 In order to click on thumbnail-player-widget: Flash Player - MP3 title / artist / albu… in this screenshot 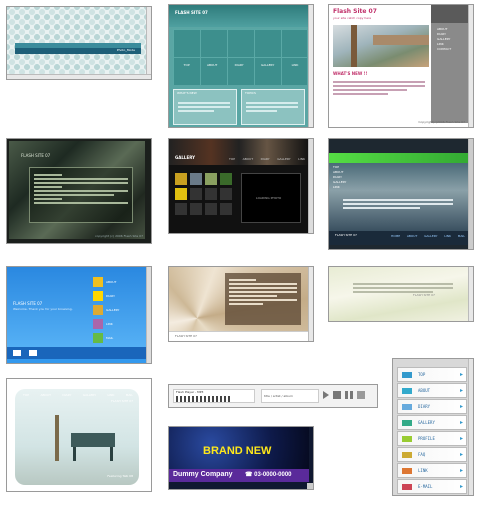, I will do `click(273, 396)`.